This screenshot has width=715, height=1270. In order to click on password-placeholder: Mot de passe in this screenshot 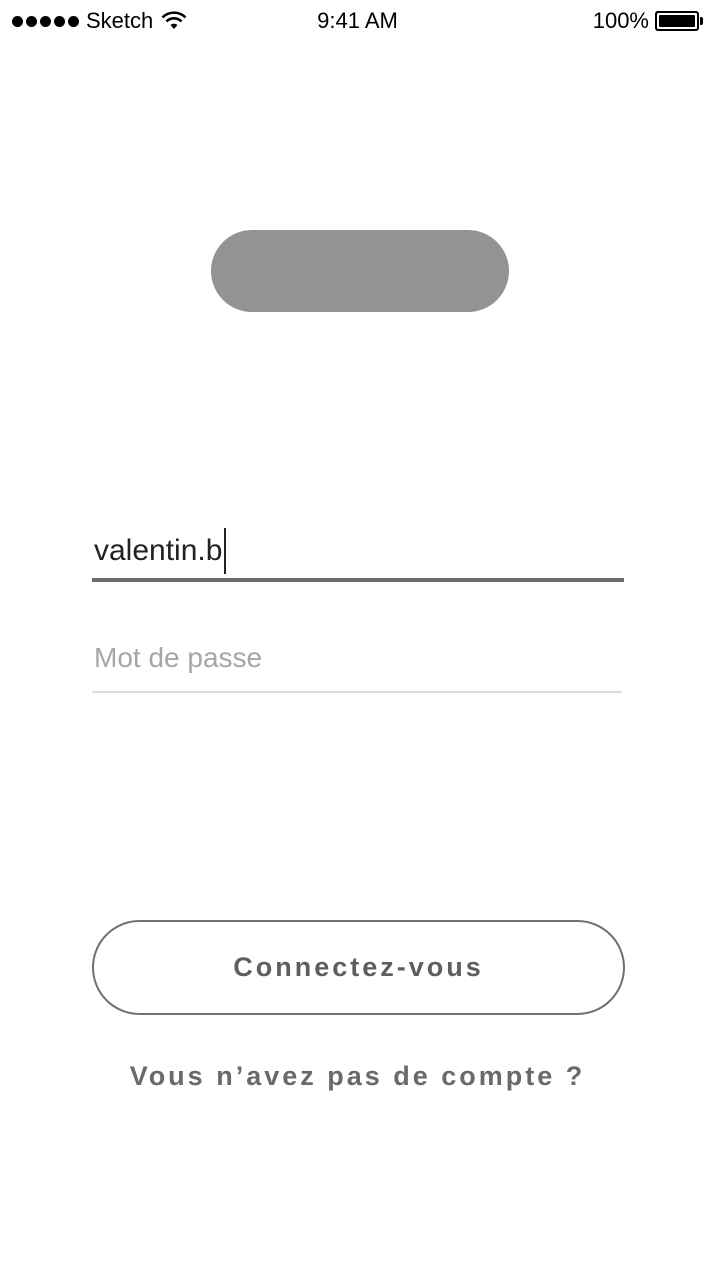, I will do `click(178, 657)`.